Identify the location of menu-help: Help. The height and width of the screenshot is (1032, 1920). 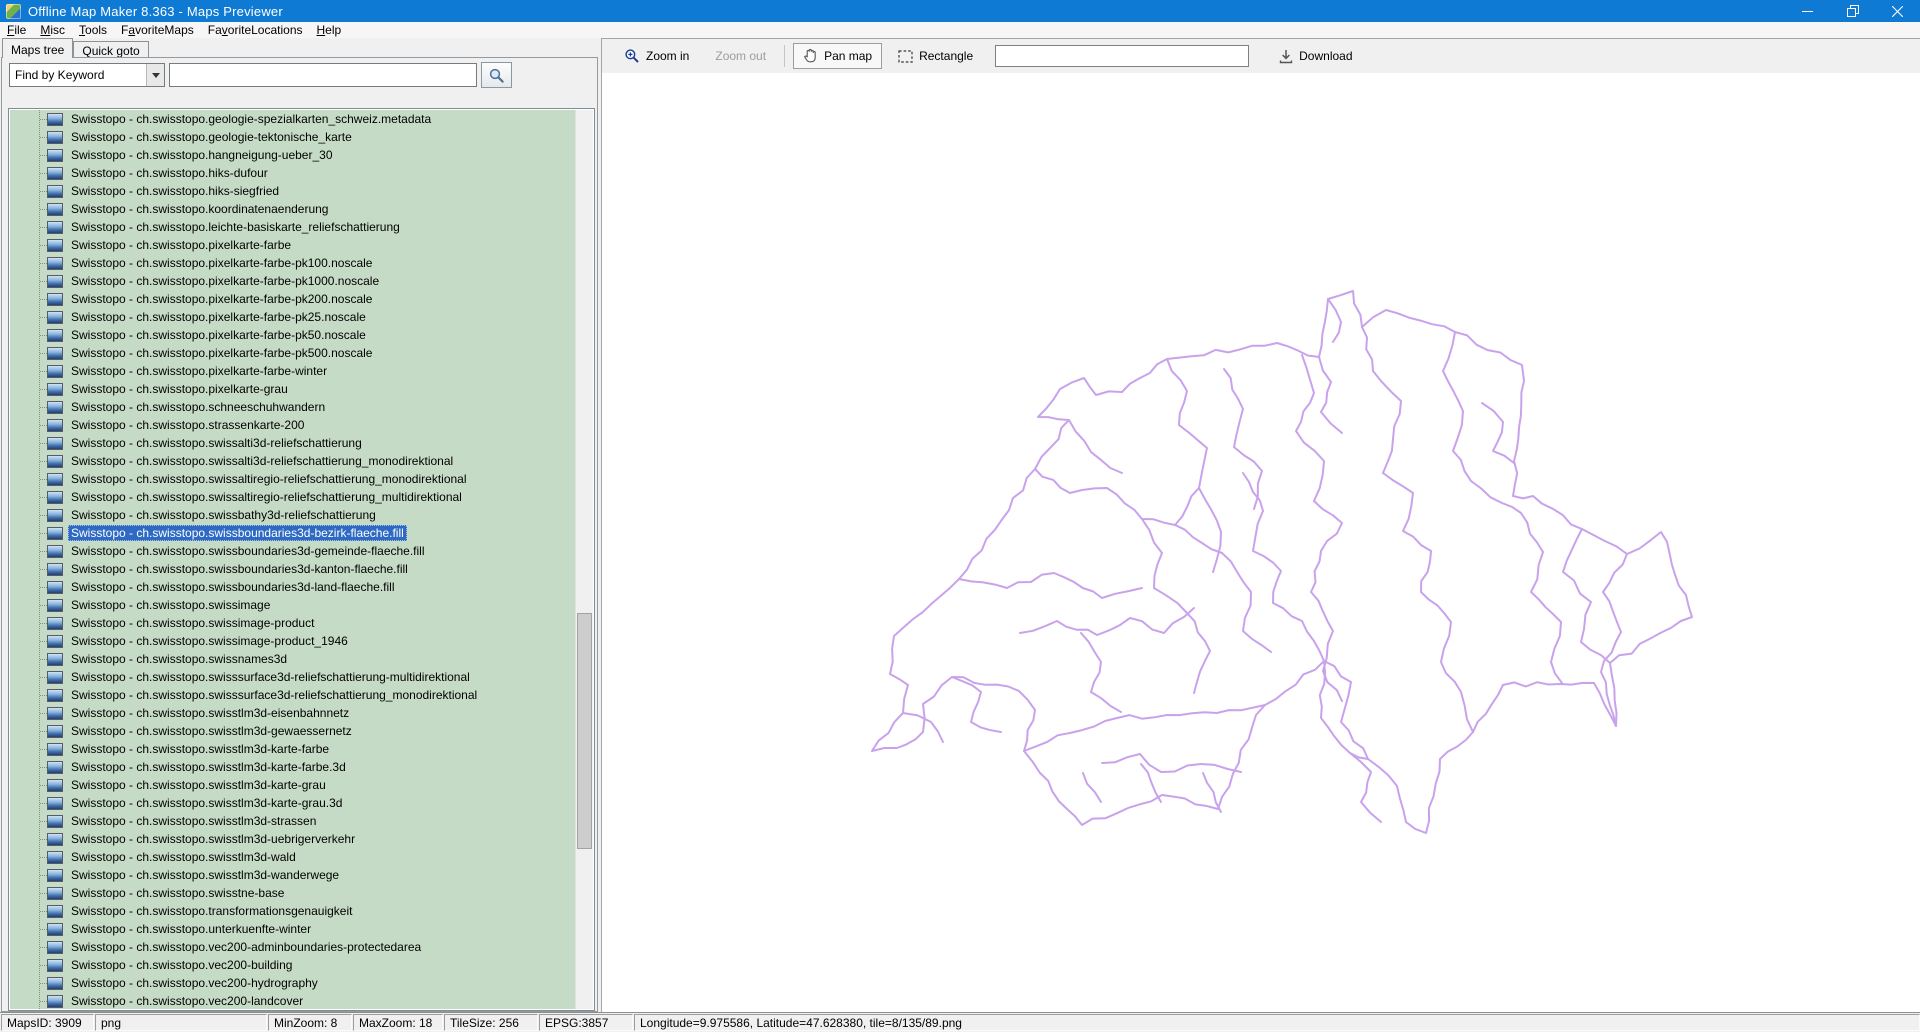
(329, 30).